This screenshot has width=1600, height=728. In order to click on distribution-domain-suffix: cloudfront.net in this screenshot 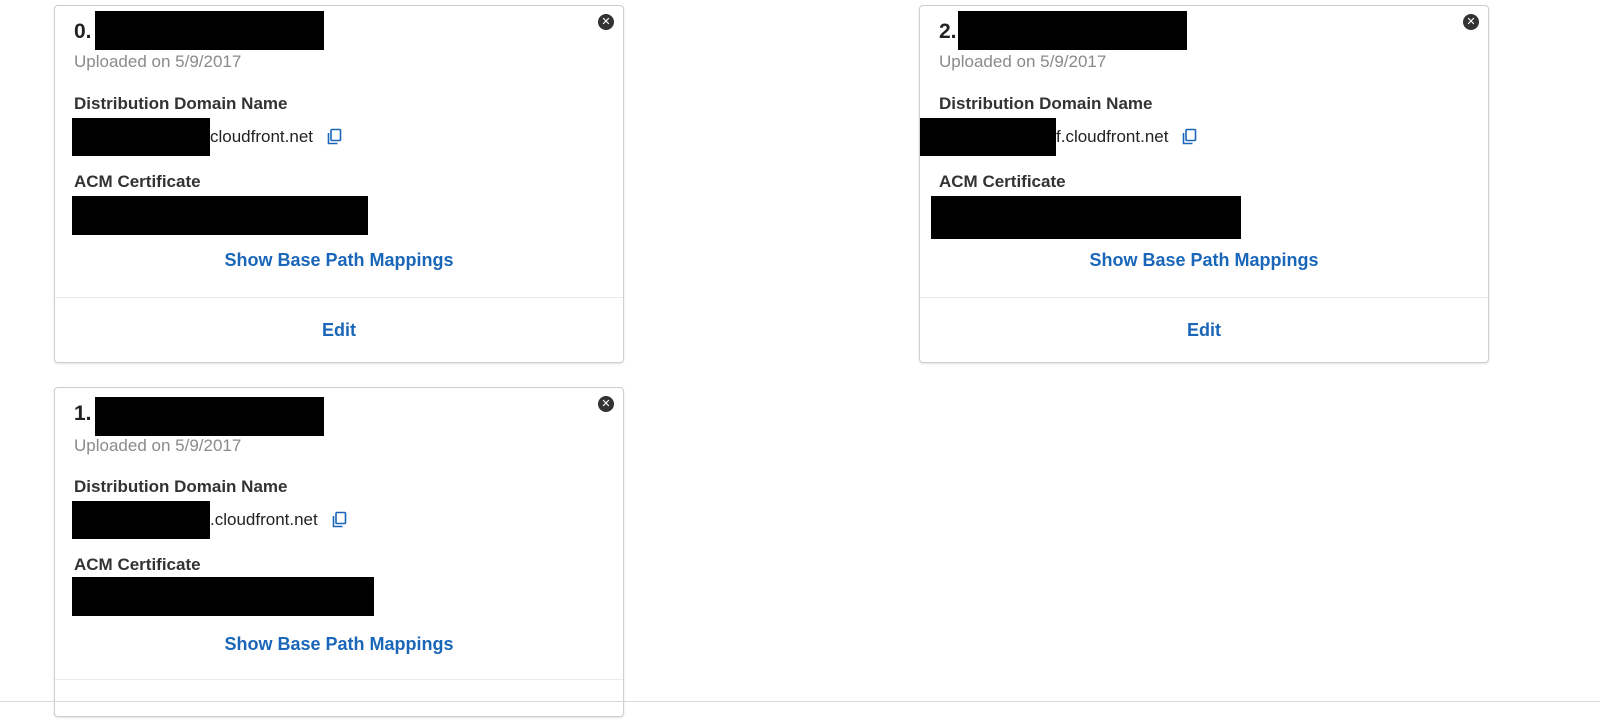, I will do `click(262, 136)`.